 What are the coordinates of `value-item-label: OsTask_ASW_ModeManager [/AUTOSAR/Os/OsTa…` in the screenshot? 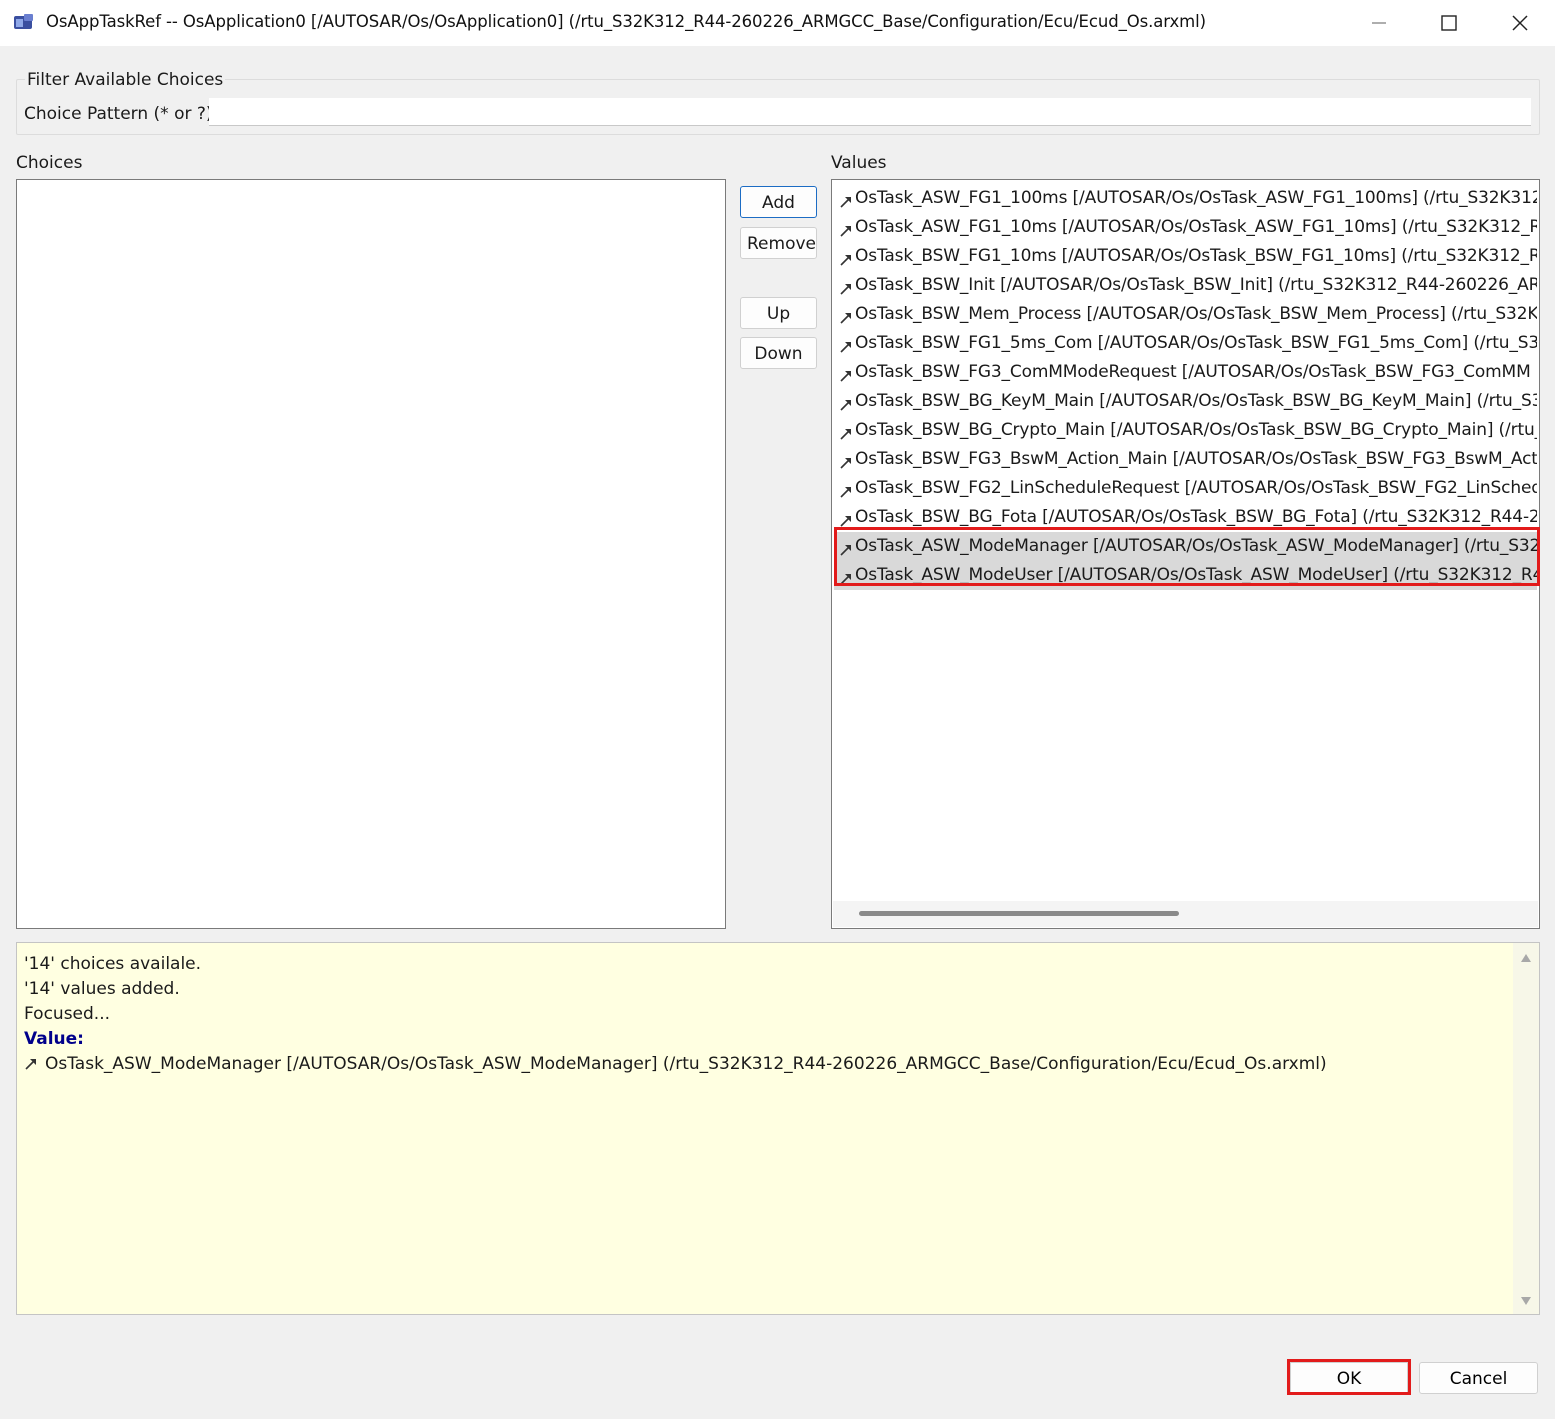 It's located at (1196, 546).